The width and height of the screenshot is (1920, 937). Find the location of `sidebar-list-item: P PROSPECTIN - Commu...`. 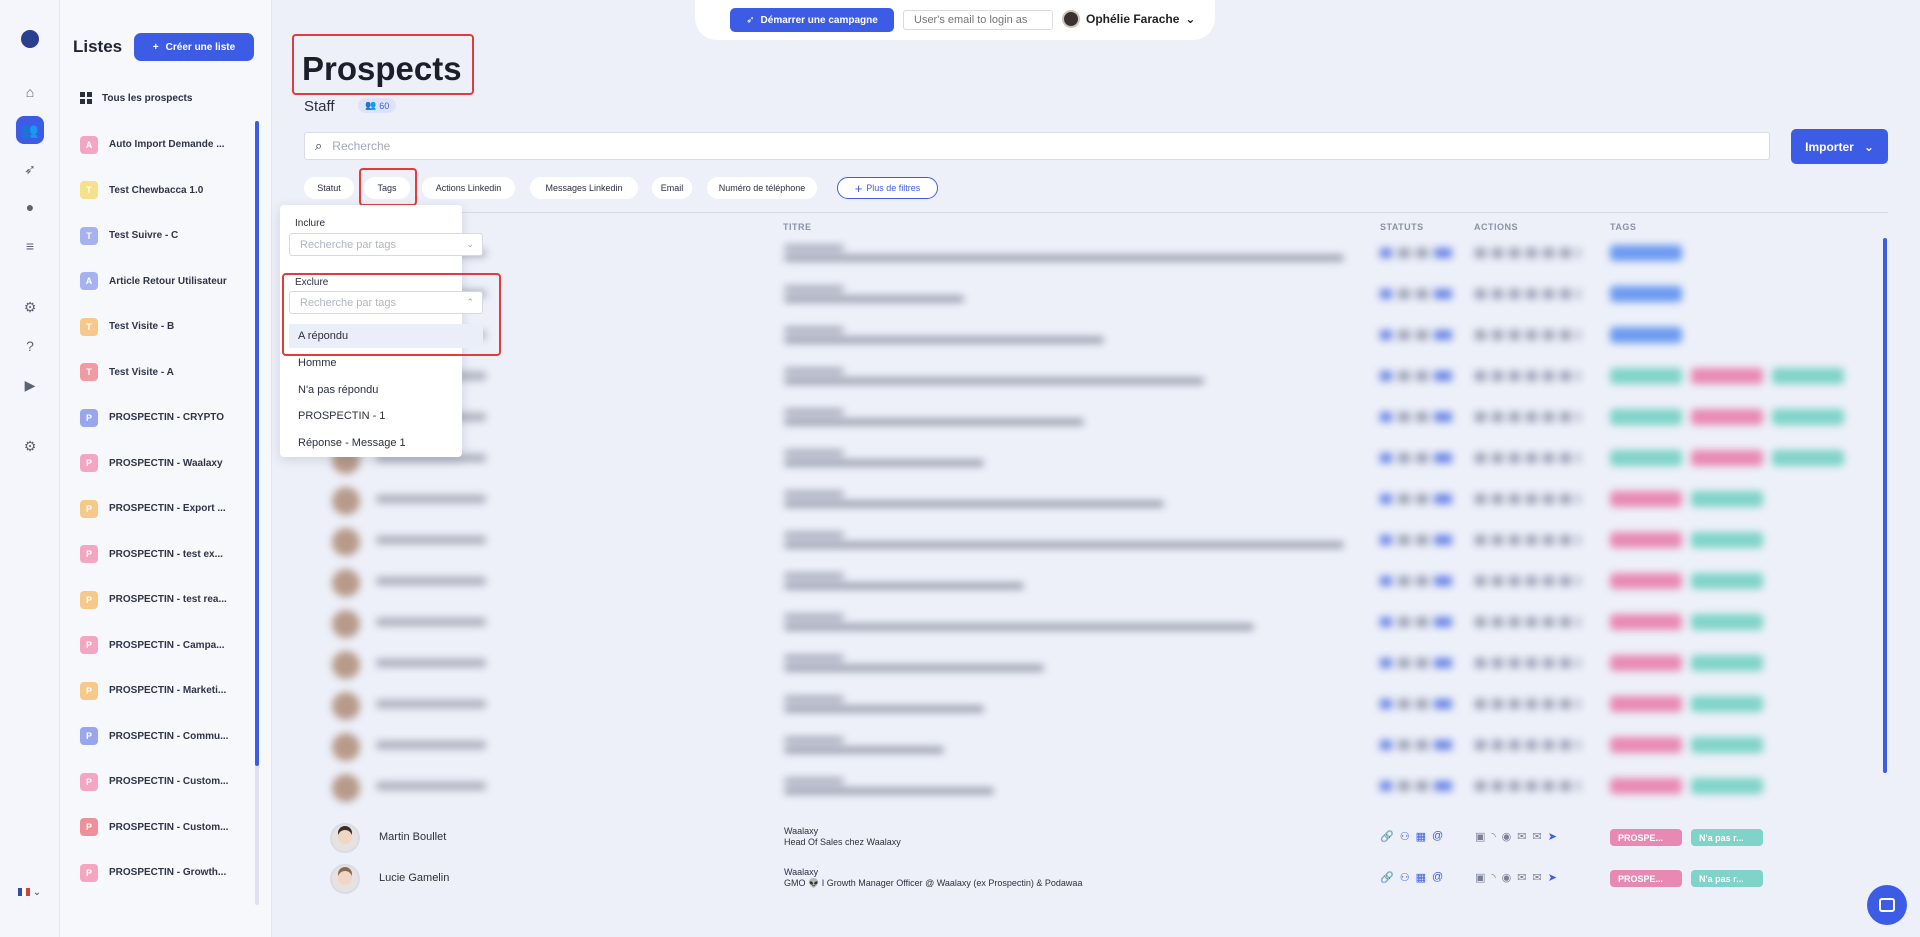

sidebar-list-item: P PROSPECTIN - Commu... is located at coordinates (166, 737).